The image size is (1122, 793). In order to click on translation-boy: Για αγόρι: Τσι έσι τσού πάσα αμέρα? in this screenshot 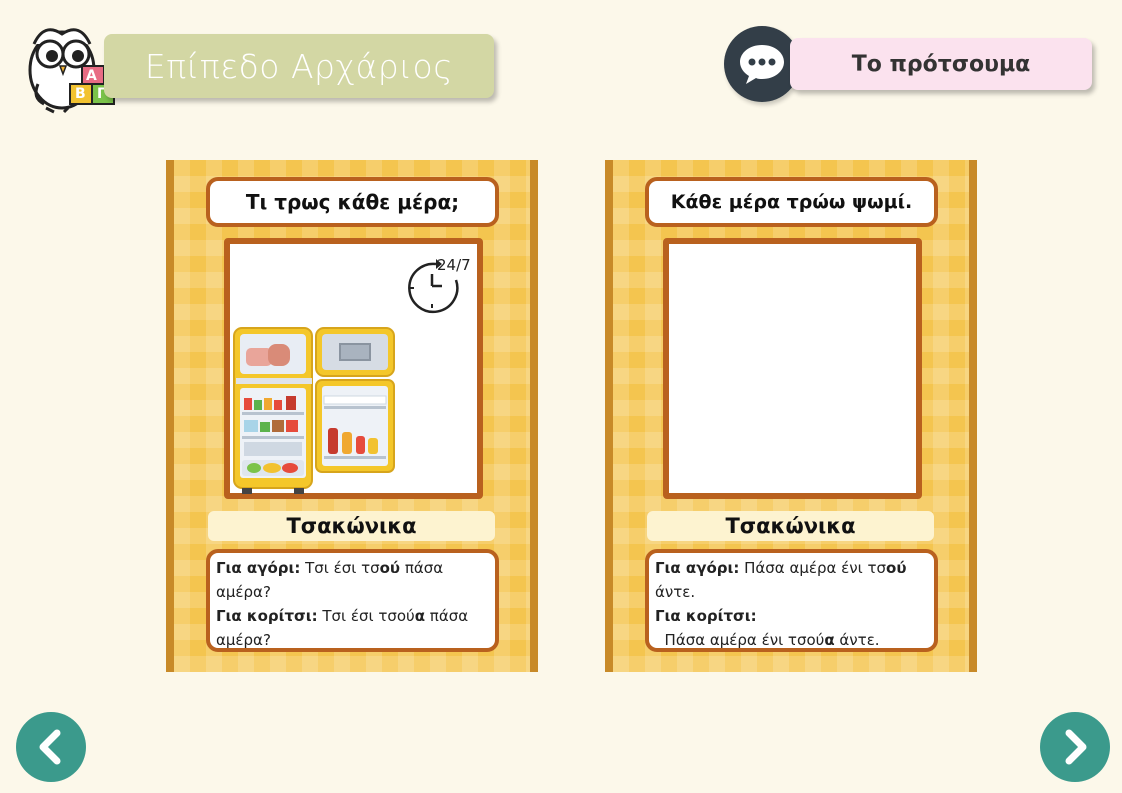, I will do `click(352, 580)`.